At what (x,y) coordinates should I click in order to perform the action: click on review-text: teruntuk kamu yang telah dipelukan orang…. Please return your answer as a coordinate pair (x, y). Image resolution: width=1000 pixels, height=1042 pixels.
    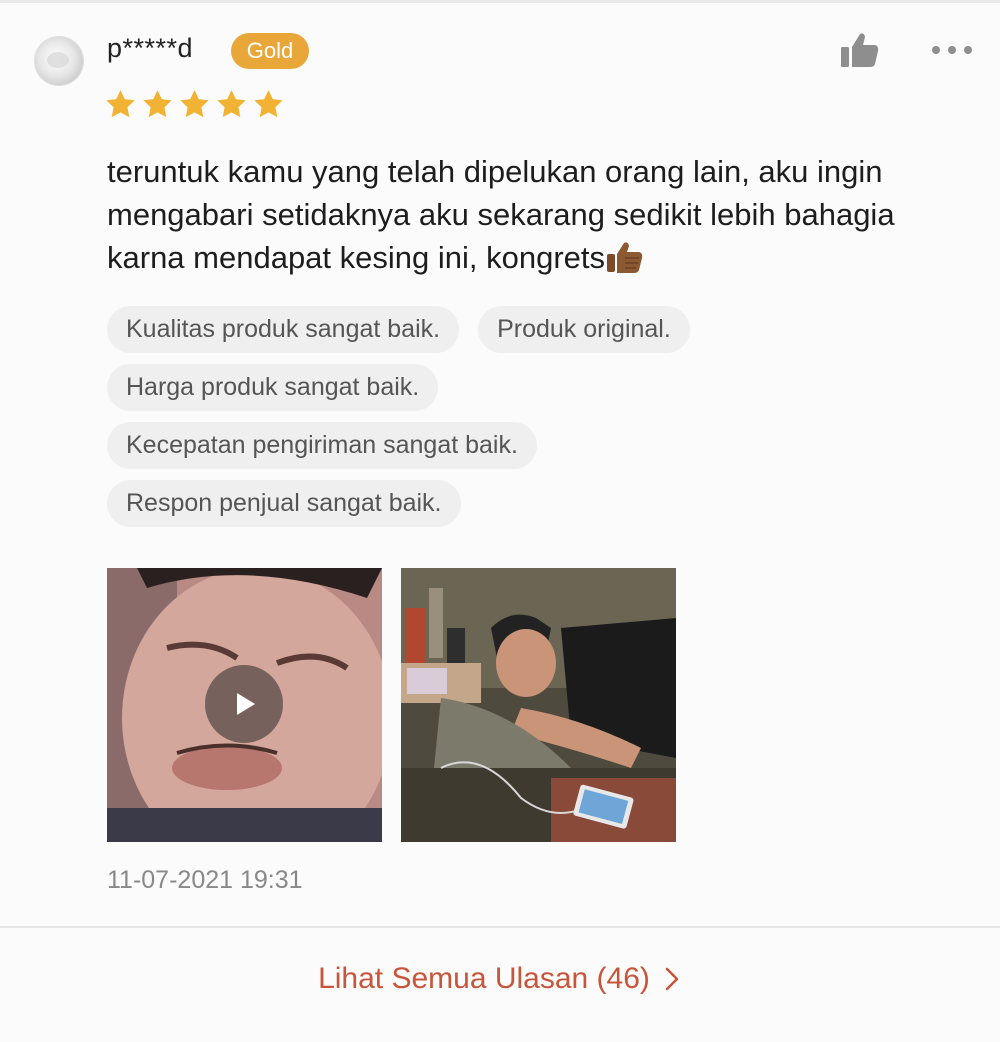
    Looking at the image, I should click on (537, 217).